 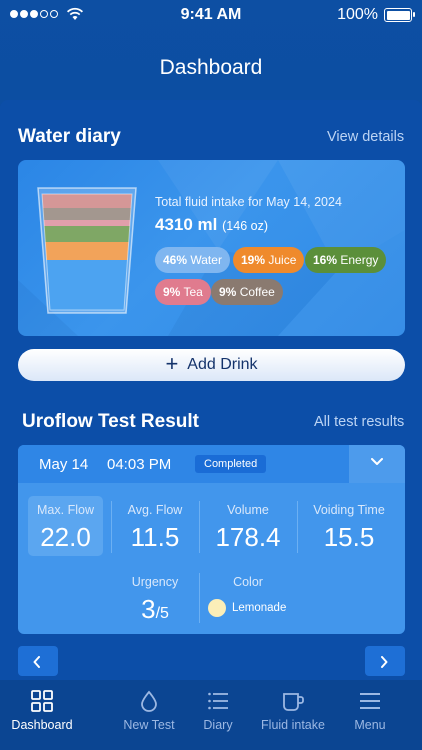 What do you see at coordinates (218, 715) in the screenshot?
I see `tab-diary: Diary` at bounding box center [218, 715].